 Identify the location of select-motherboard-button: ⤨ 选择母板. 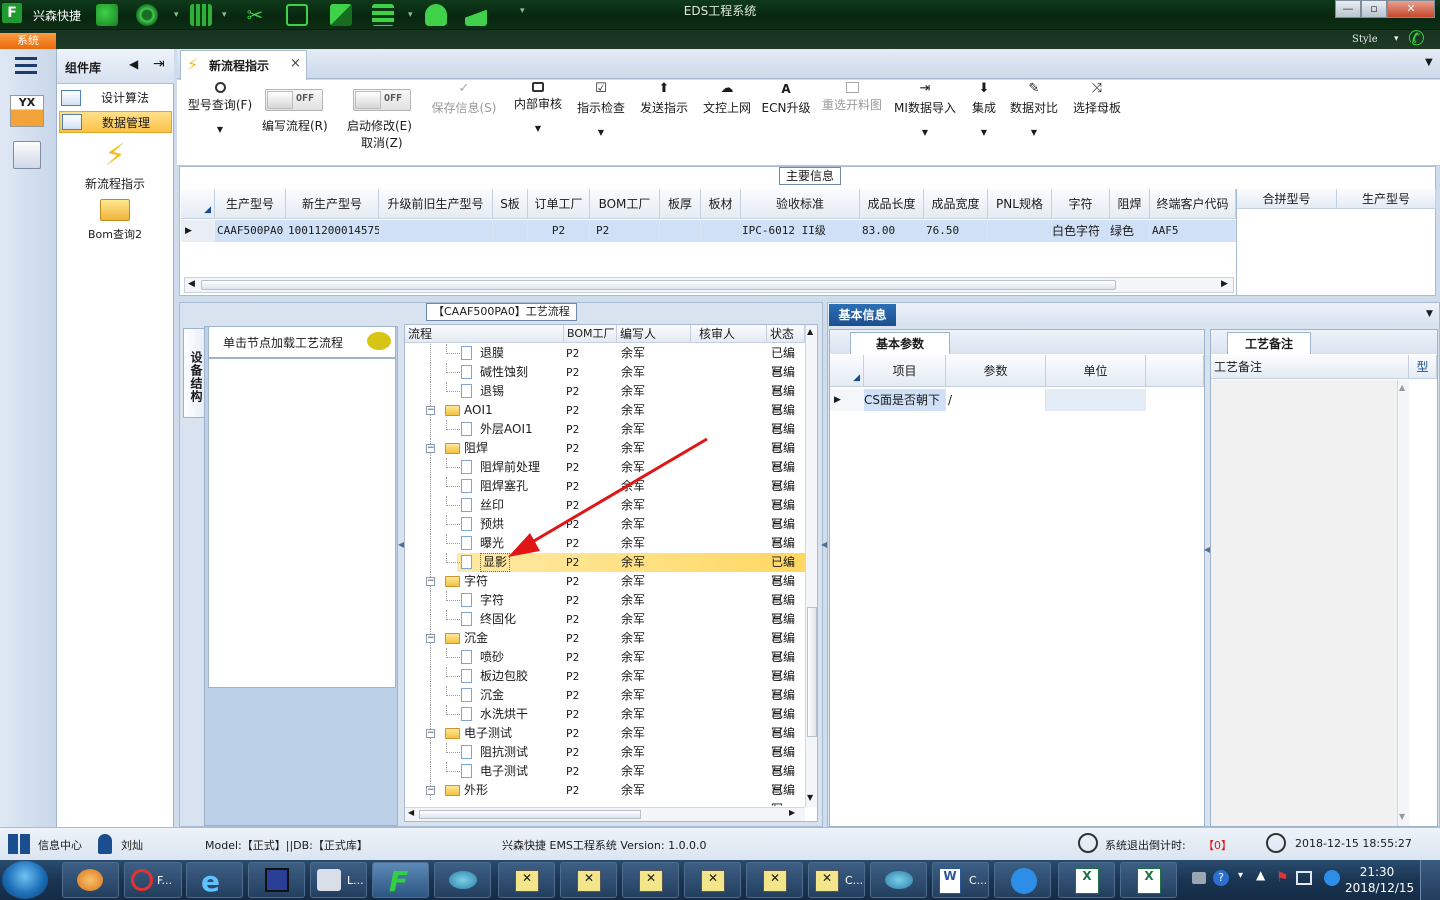
(1097, 99).